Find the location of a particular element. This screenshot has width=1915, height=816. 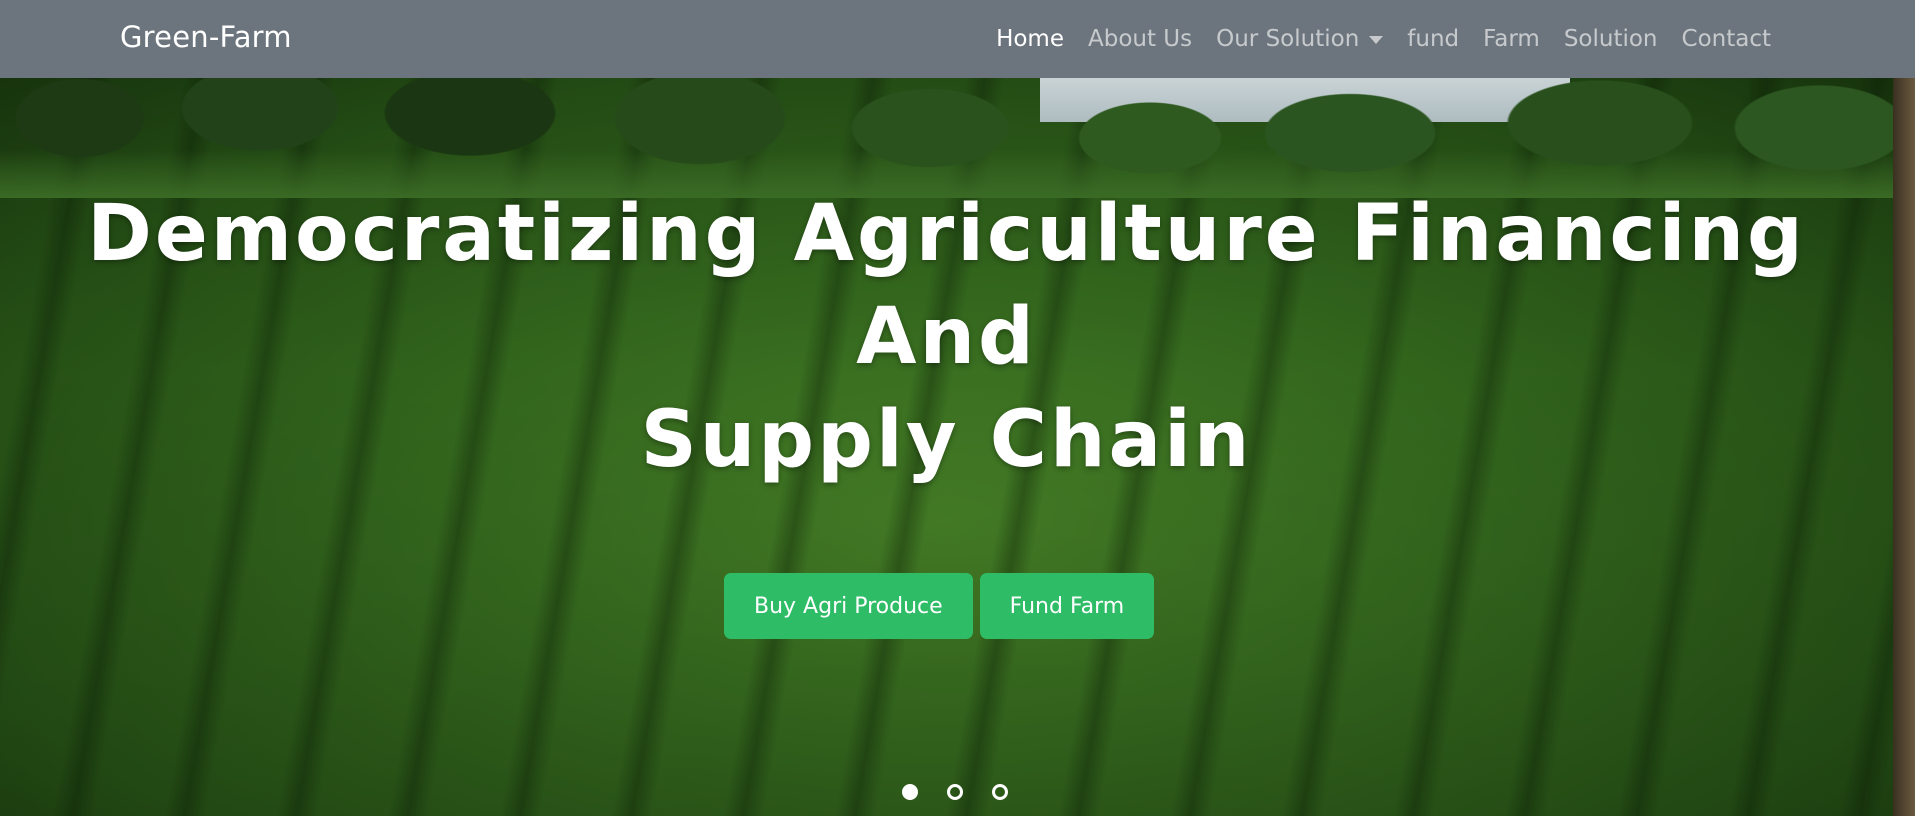

carousel-next-slide-edge is located at coordinates (1904, 447).